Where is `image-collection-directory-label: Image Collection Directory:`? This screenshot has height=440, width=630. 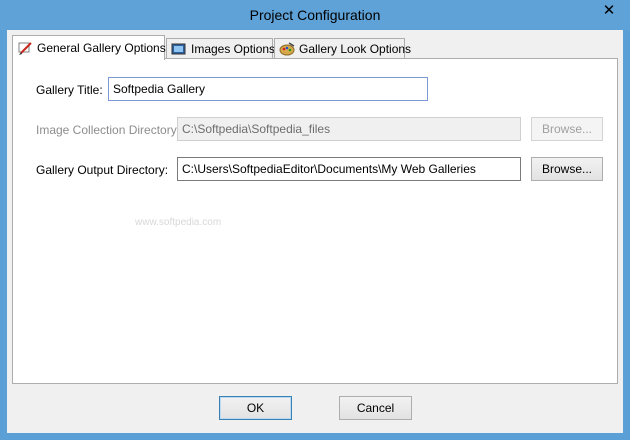 image-collection-directory-label: Image Collection Directory: is located at coordinates (108, 130).